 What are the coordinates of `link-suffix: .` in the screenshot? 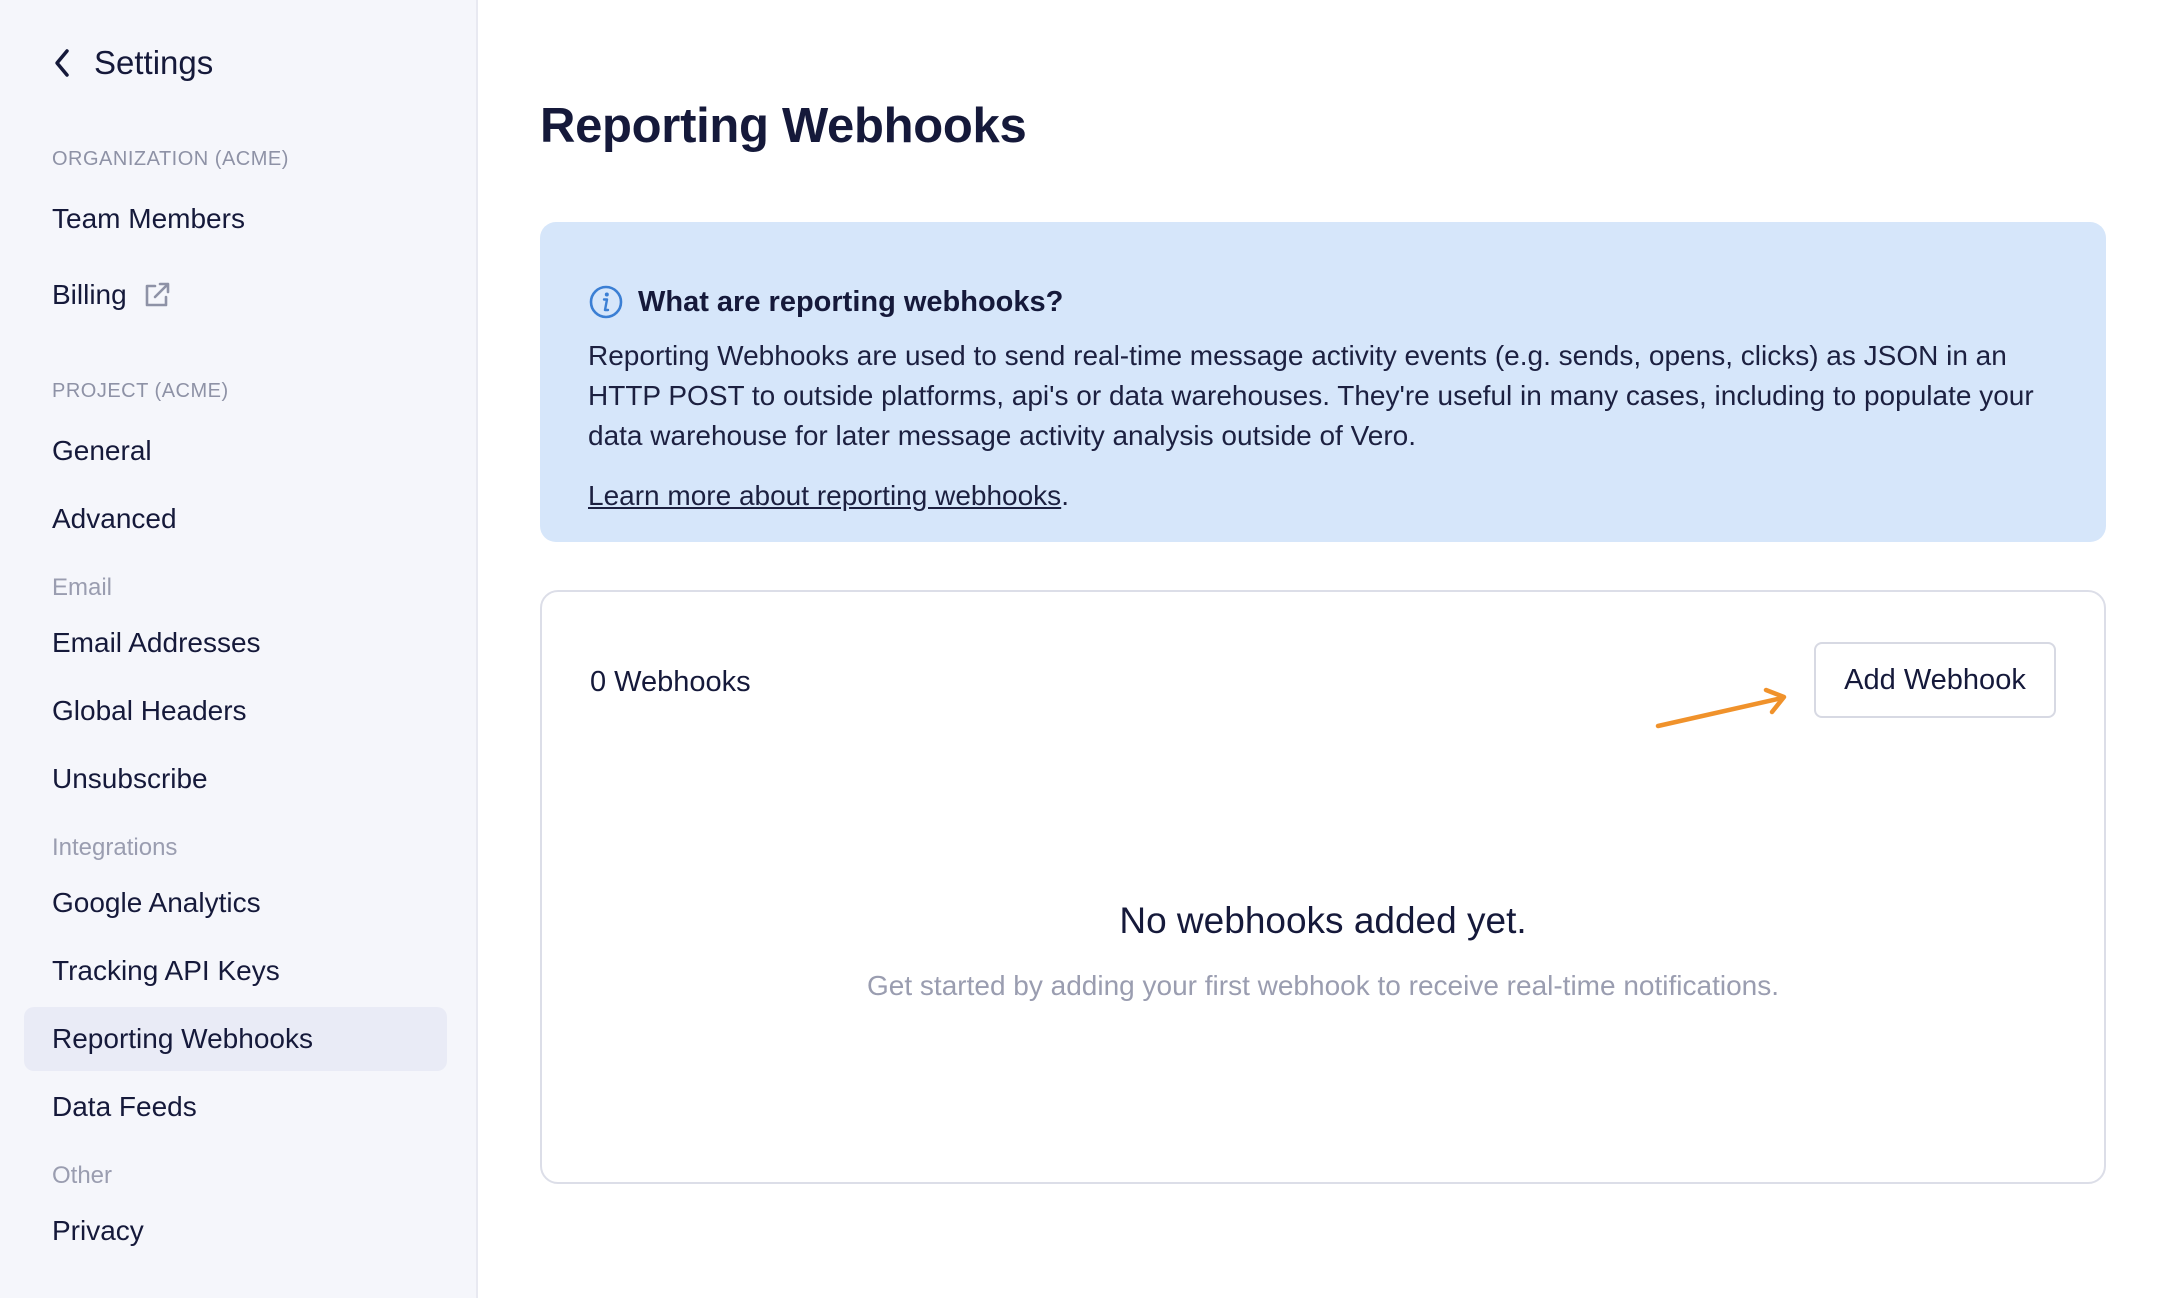 It's located at (1065, 495).